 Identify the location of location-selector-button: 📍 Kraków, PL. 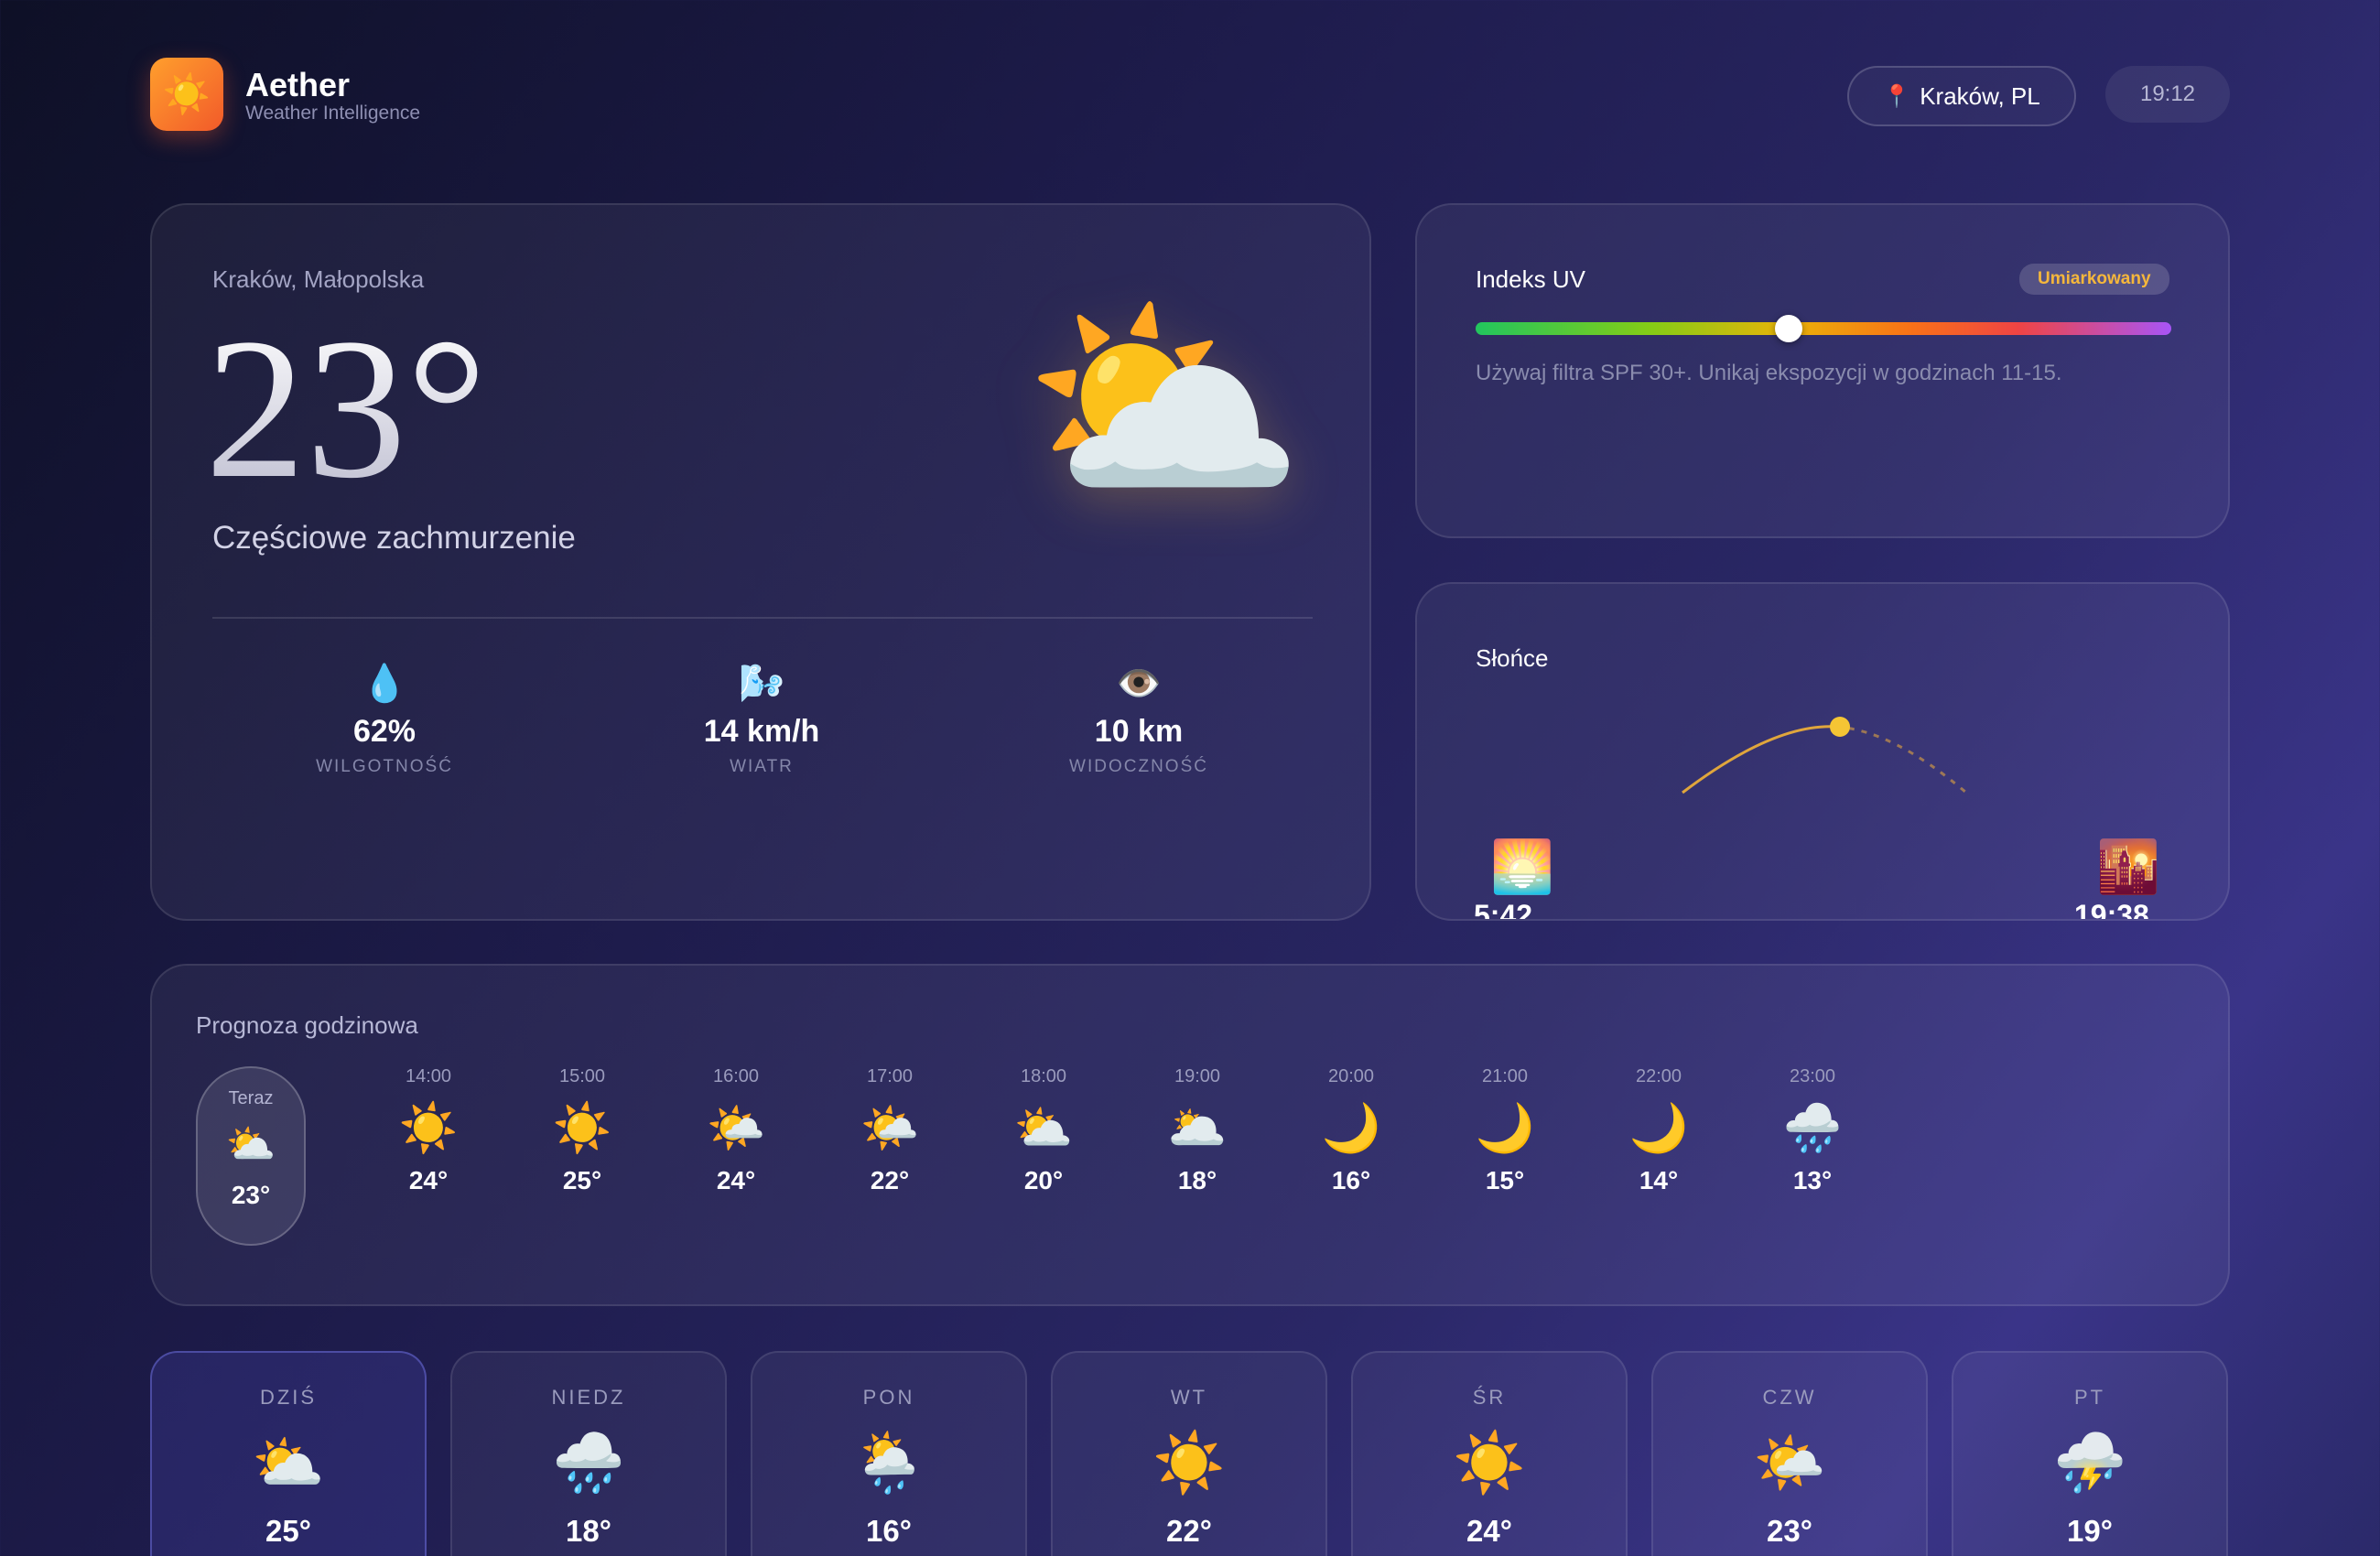
(1961, 96).